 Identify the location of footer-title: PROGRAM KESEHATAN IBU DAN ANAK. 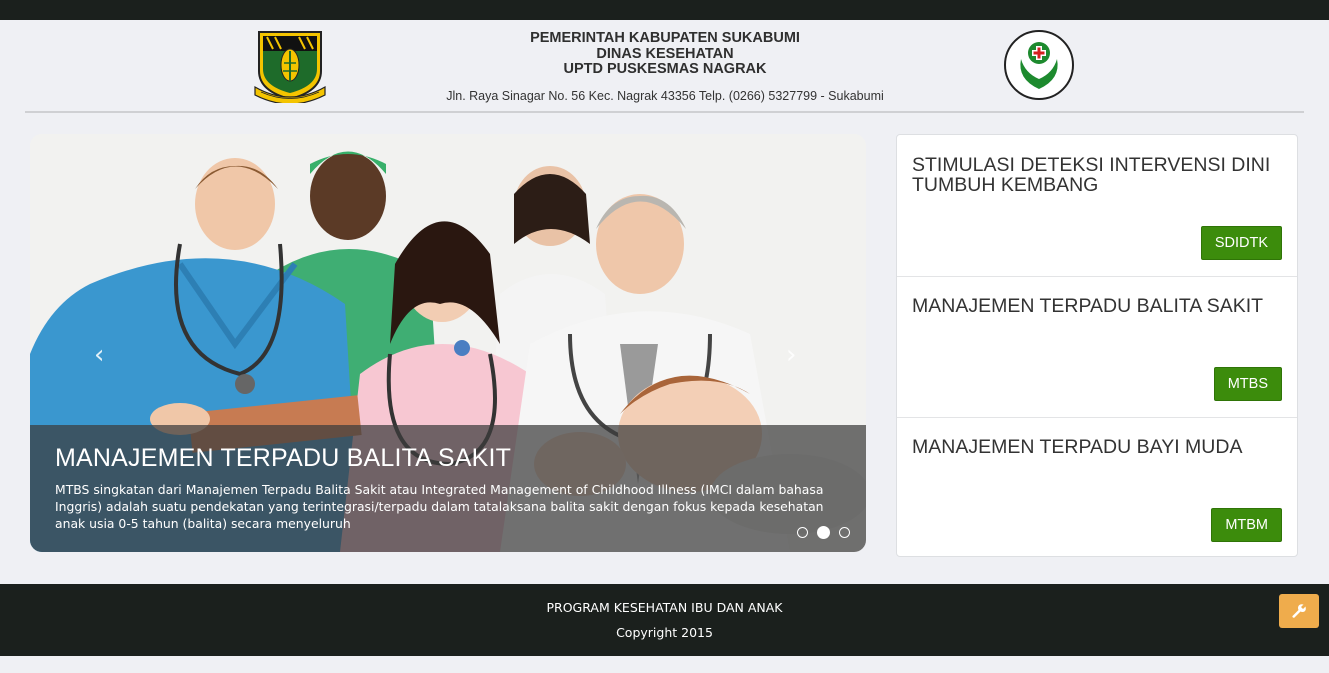
(664, 607).